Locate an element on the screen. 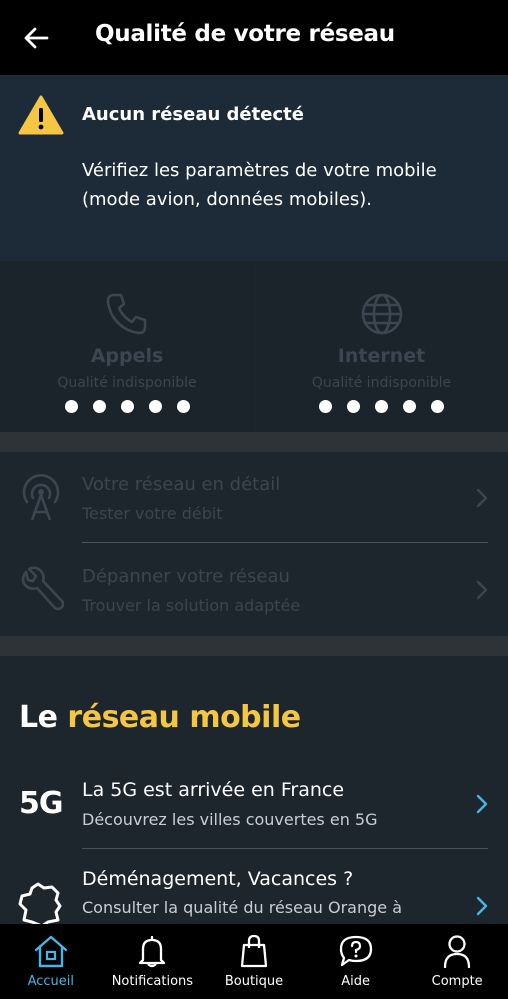 This screenshot has width=508, height=999. app-header: Qualité de votre réseau is located at coordinates (254, 37).